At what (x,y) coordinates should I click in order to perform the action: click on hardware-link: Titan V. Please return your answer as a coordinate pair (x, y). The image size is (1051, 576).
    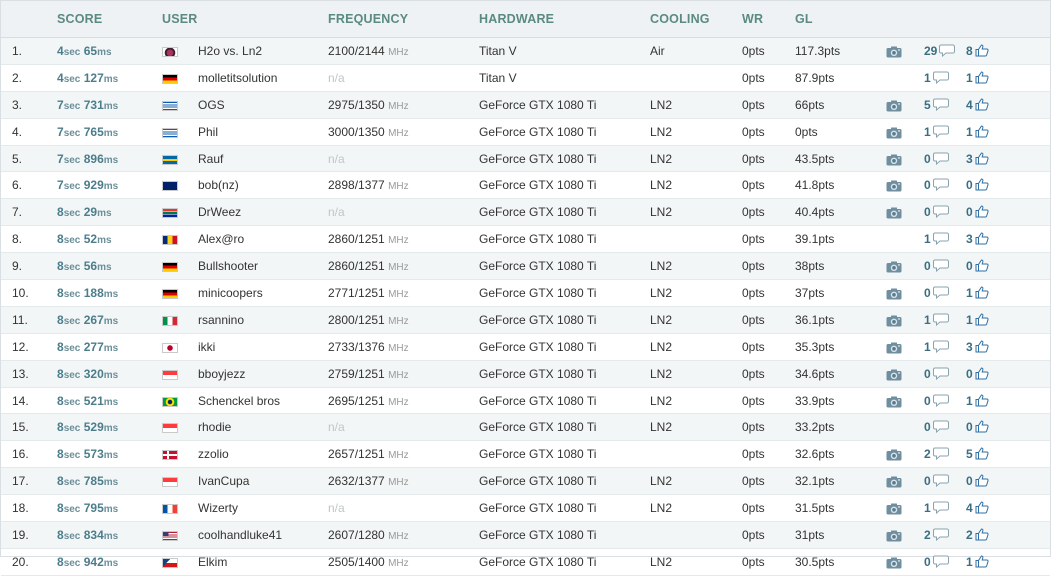
    Looking at the image, I should click on (498, 51).